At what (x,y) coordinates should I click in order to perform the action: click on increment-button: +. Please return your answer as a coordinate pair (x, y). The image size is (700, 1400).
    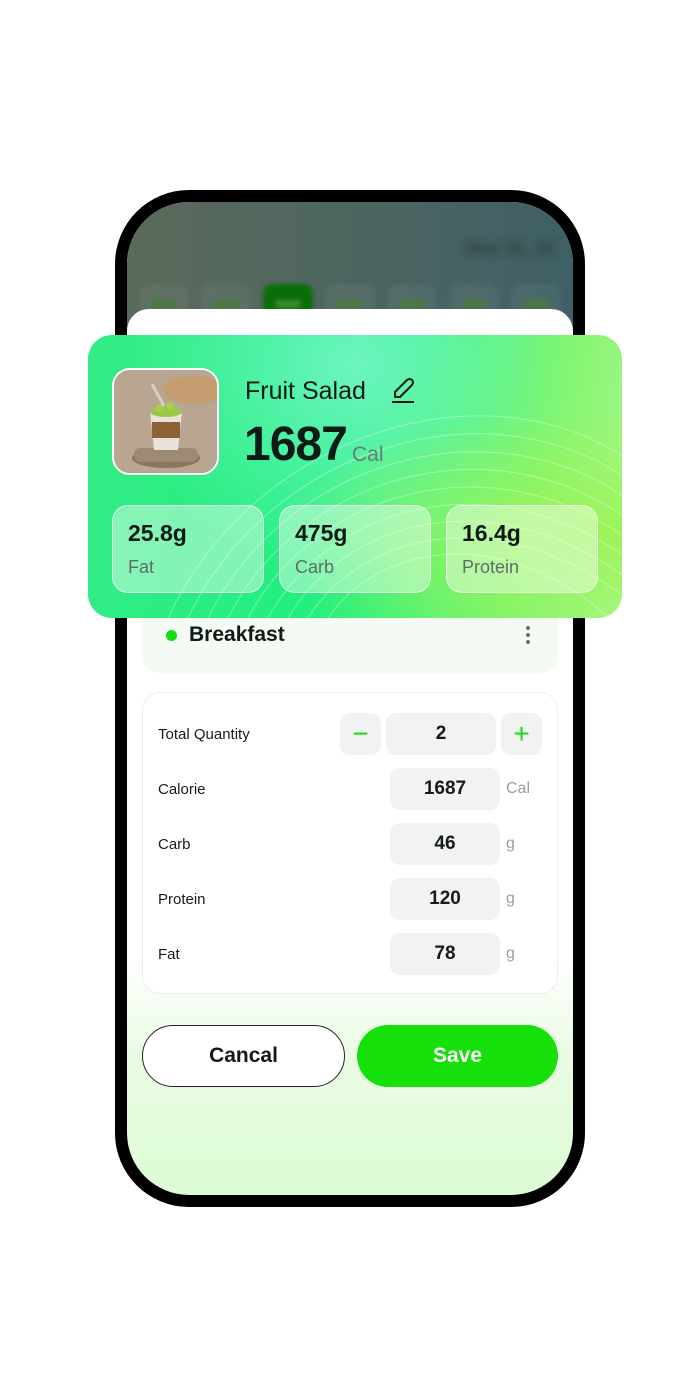
    Looking at the image, I should click on (521, 734).